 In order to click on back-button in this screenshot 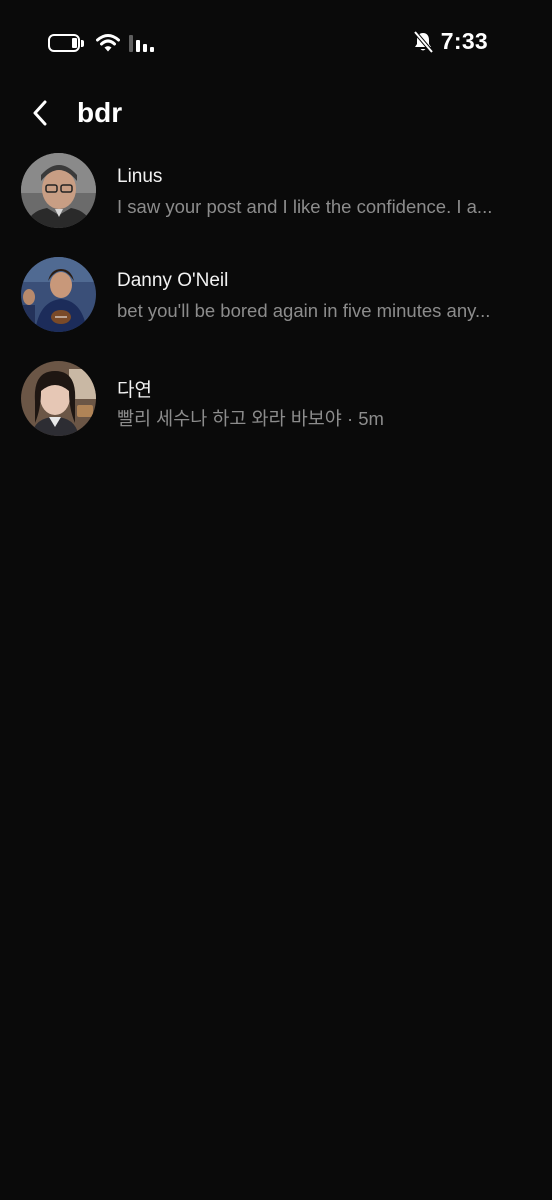, I will do `click(40, 113)`.